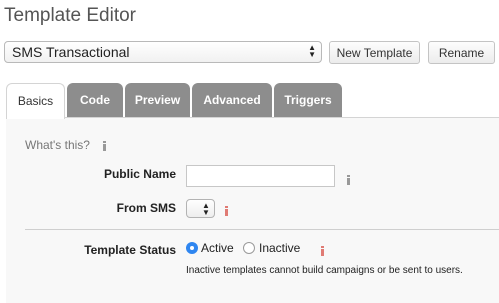 This screenshot has width=499, height=303. Describe the element at coordinates (192, 248) in the screenshot. I see `radio-active` at that location.